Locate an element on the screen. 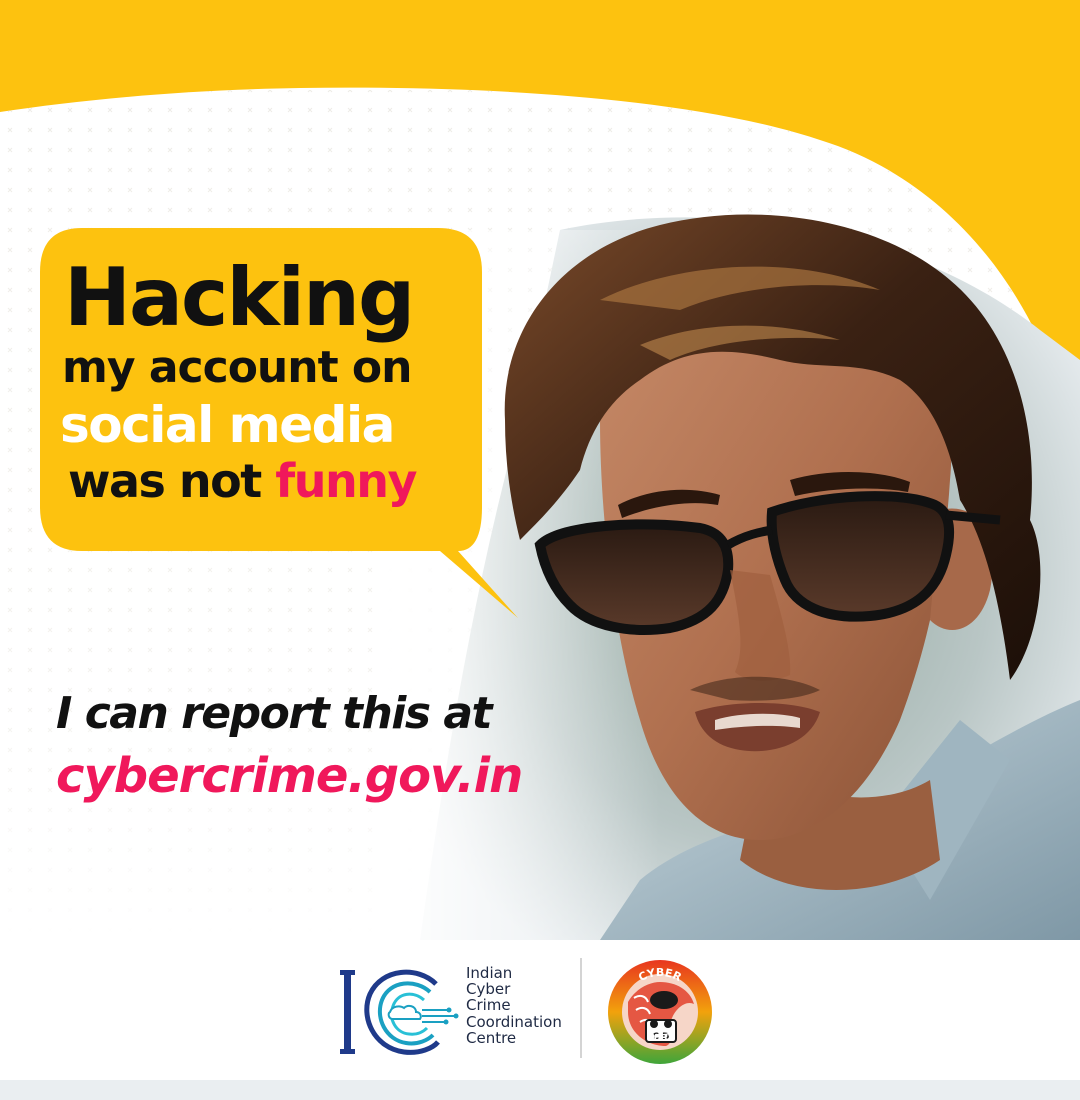 The height and width of the screenshot is (1100, 1080). headline-line-4-prefix: was not is located at coordinates (172, 481).